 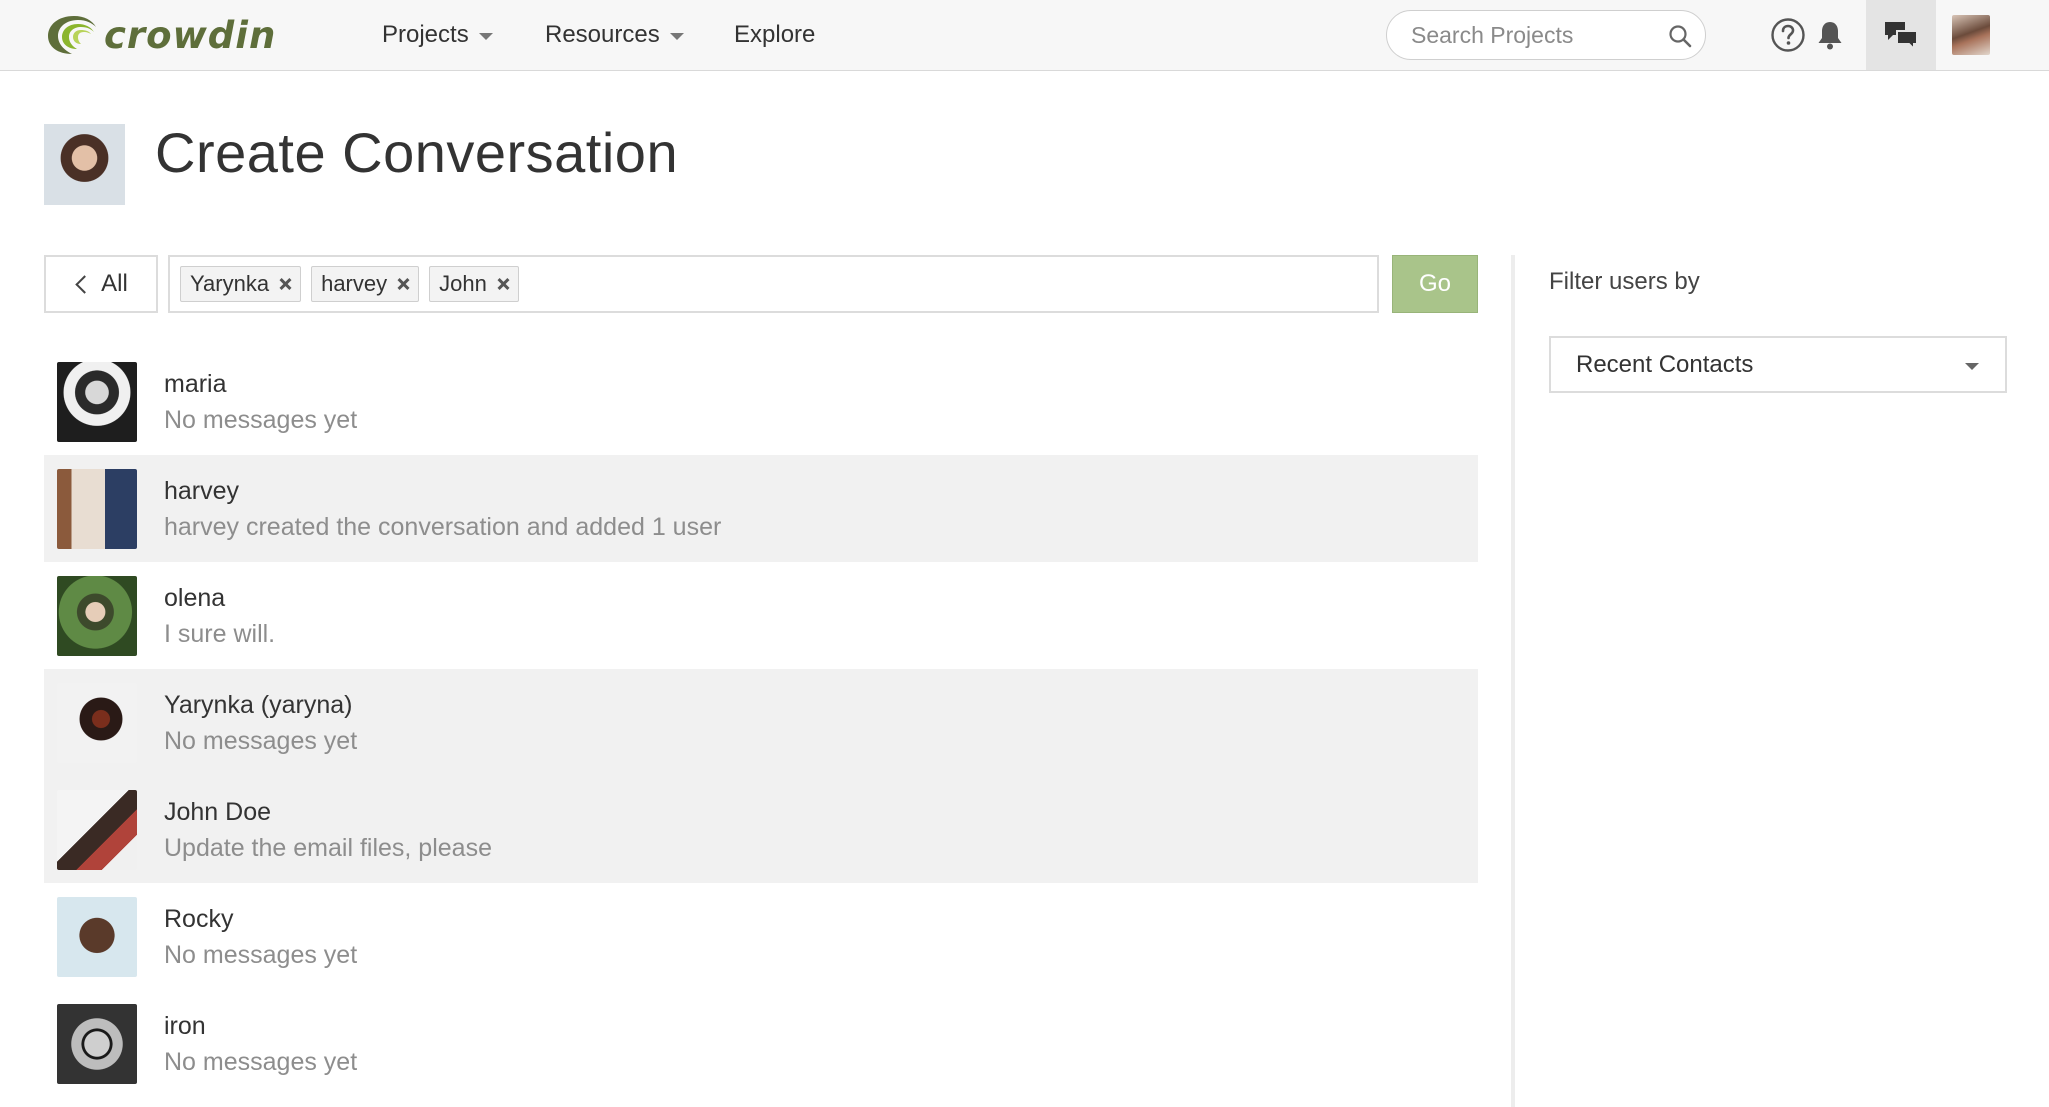 I want to click on crowdin-logo-icon, so click(x=72, y=35).